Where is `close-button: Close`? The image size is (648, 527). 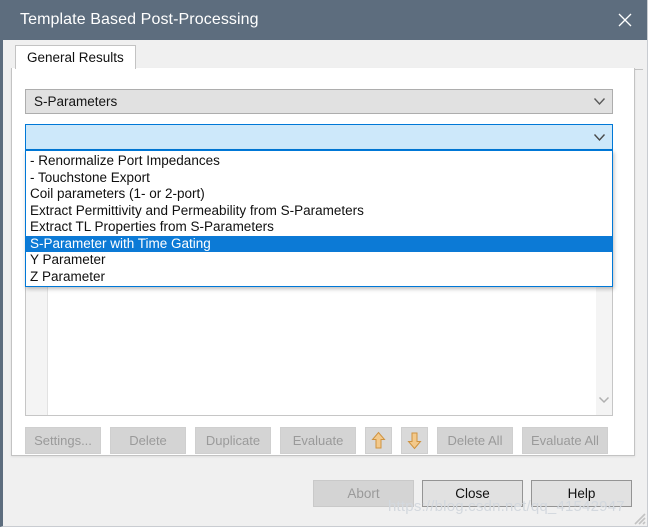 close-button: Close is located at coordinates (472, 493).